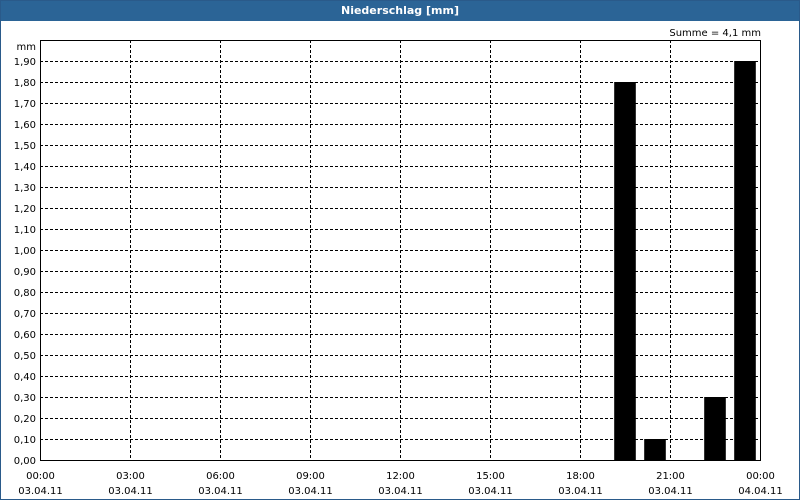 This screenshot has width=800, height=500. What do you see at coordinates (715, 33) in the screenshot?
I see `sum-annotation: Summe = 4,1 mm` at bounding box center [715, 33].